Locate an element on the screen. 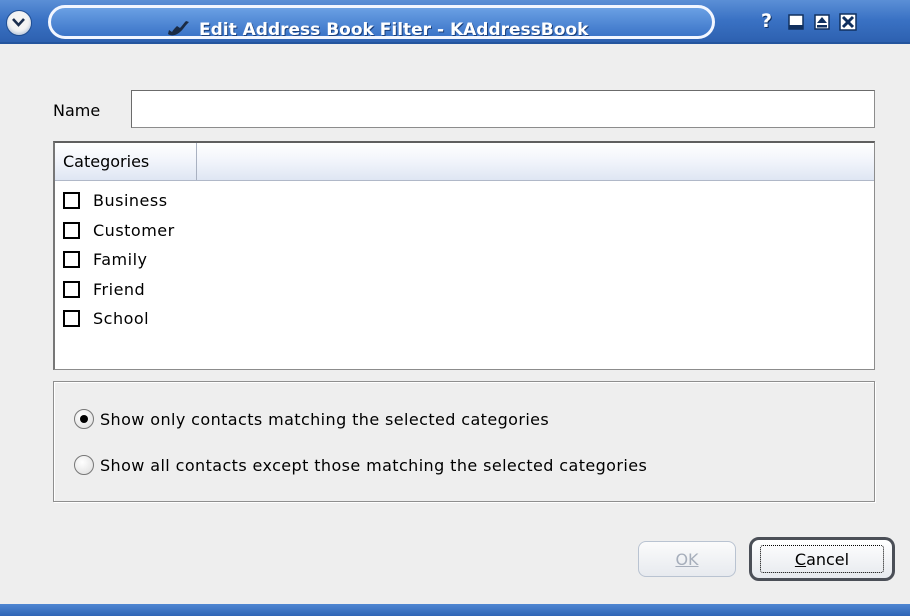 This screenshot has height=616, width=910. title-pill: Edit Address Book Filter - KAddressBook is located at coordinates (381, 22).